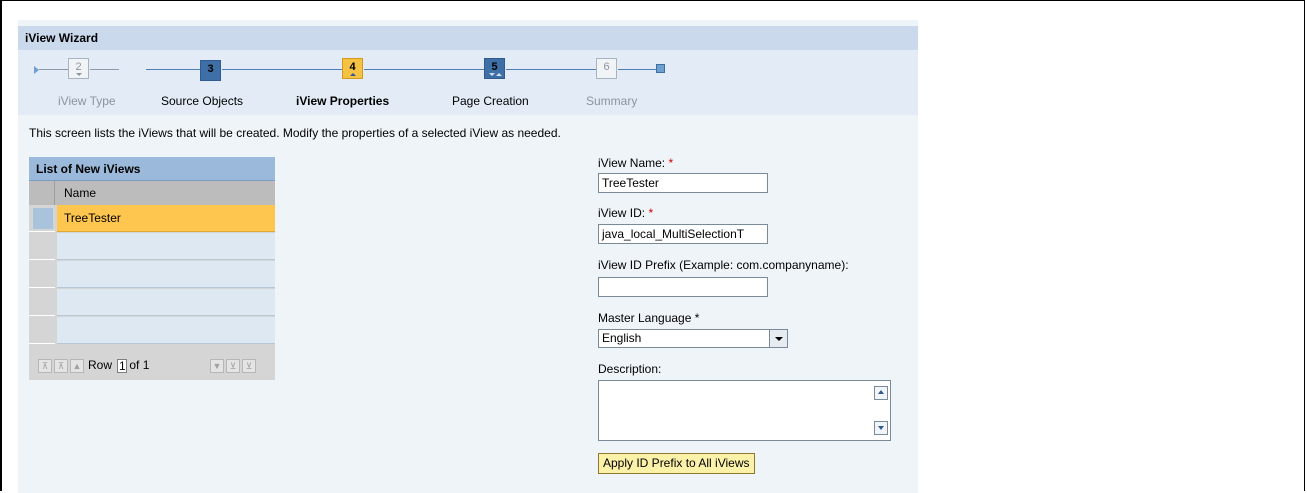  What do you see at coordinates (693, 338) in the screenshot?
I see `master-language-select: English` at bounding box center [693, 338].